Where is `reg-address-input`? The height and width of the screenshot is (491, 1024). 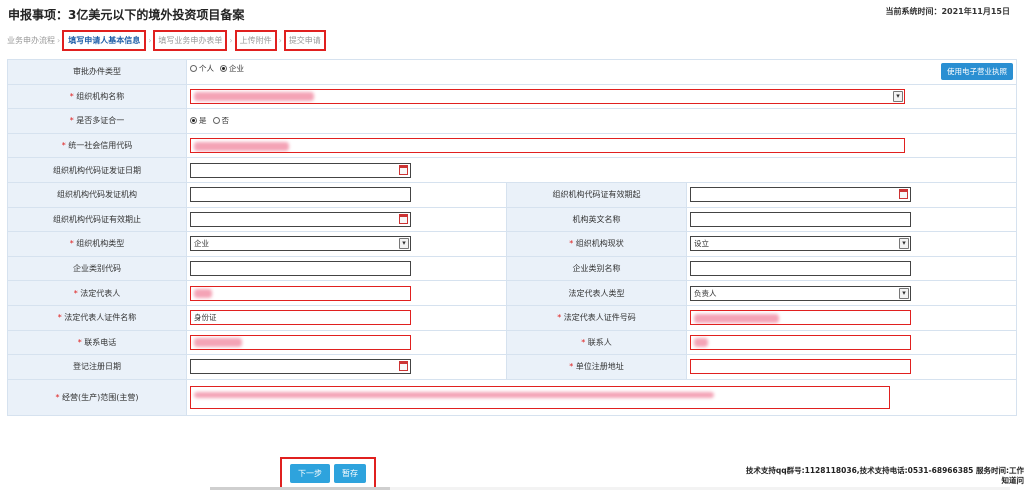
reg-address-input is located at coordinates (800, 367).